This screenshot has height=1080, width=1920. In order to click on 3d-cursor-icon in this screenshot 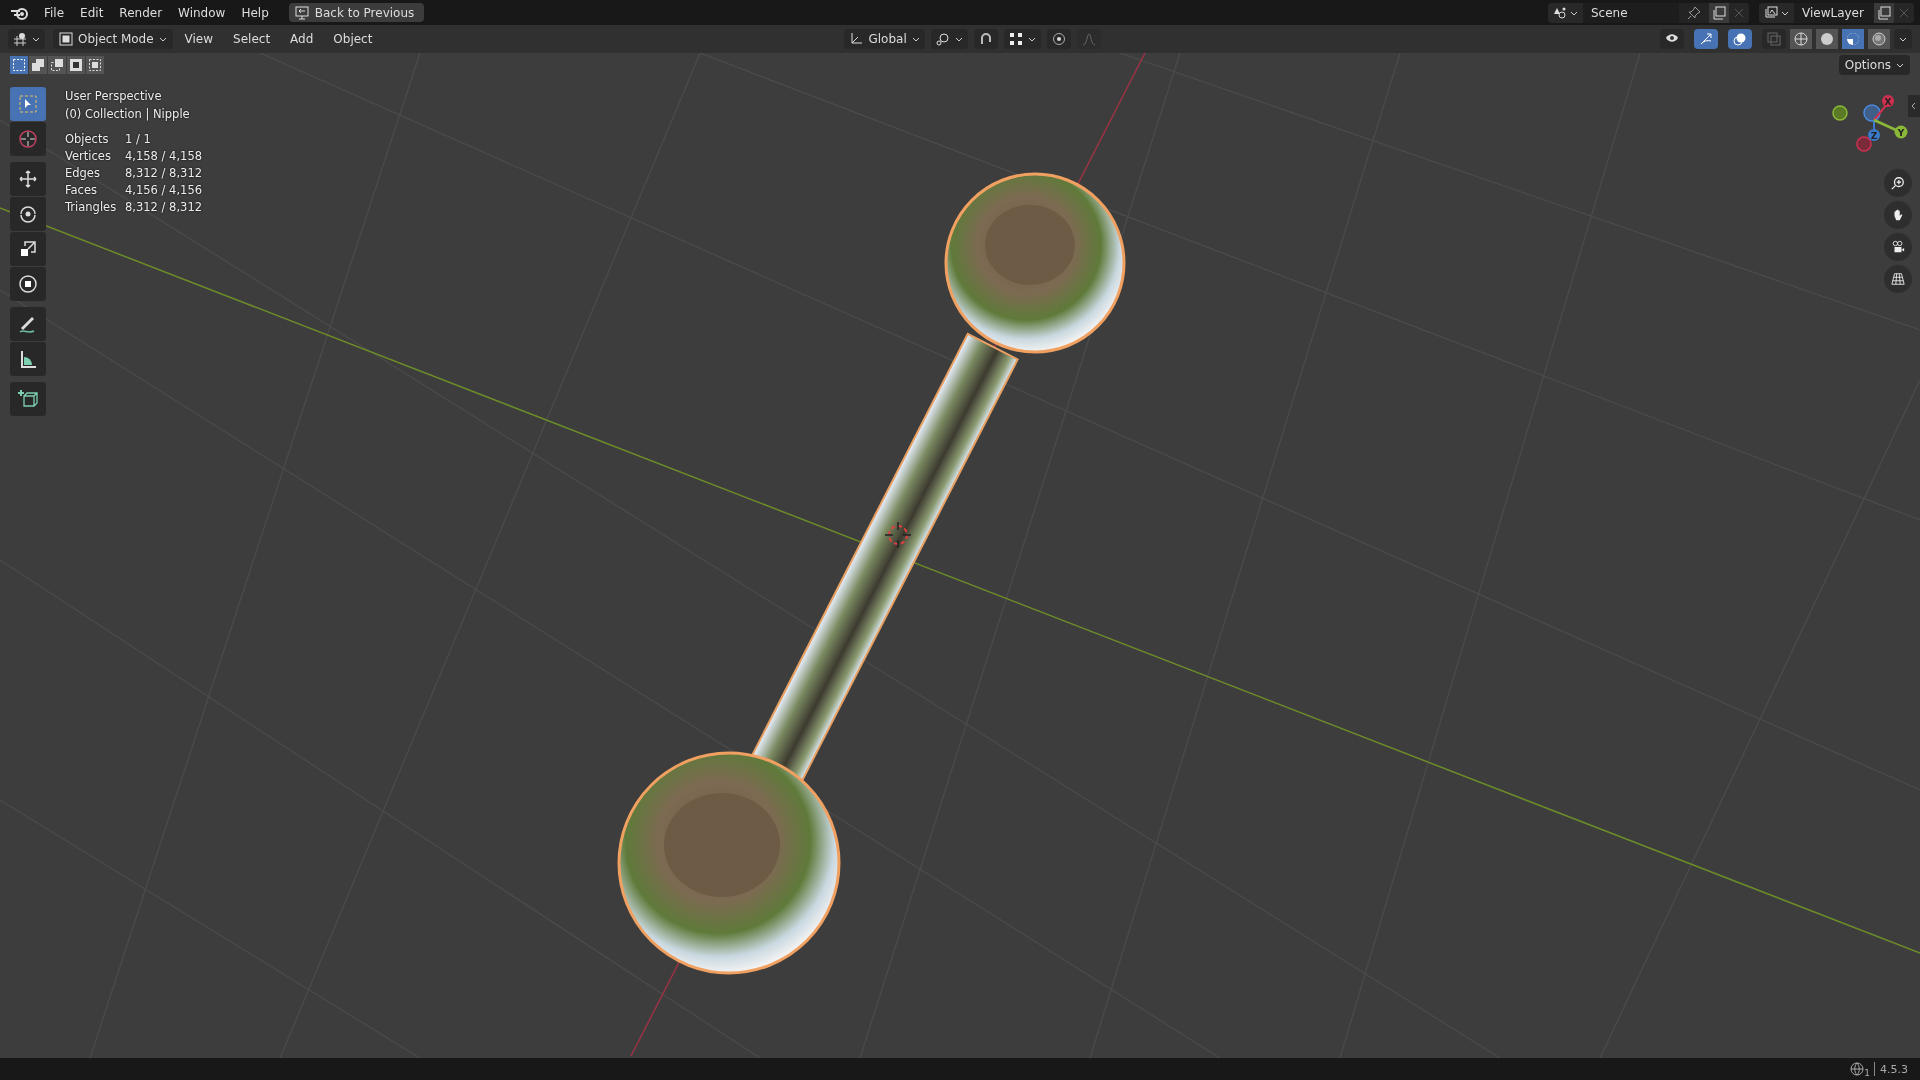, I will do `click(898, 535)`.